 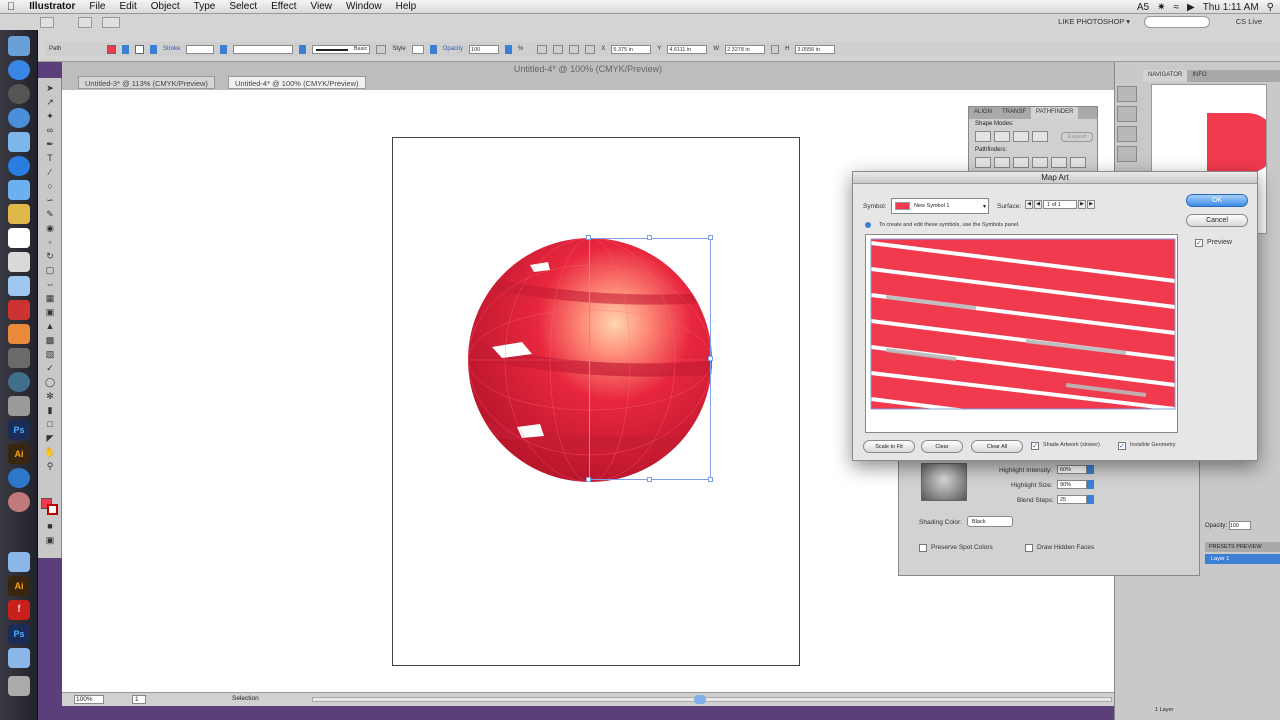 I want to click on minus-front-button, so click(x=1002, y=136).